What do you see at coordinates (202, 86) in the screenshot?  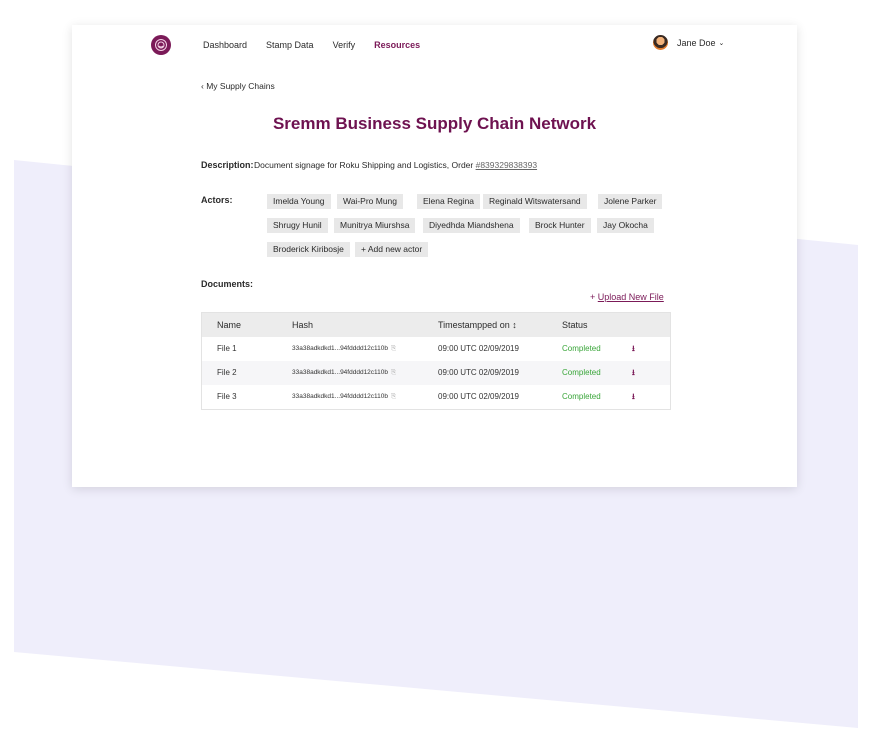 I see `chevron-left-icon: ‹` at bounding box center [202, 86].